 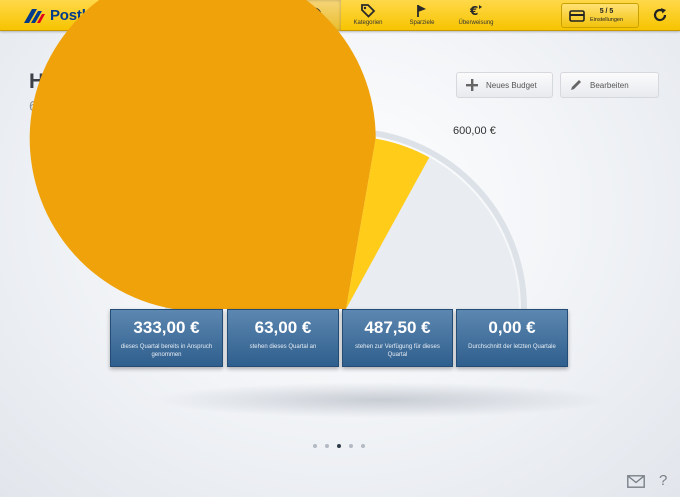 I want to click on flag-icon, so click(x=421, y=11).